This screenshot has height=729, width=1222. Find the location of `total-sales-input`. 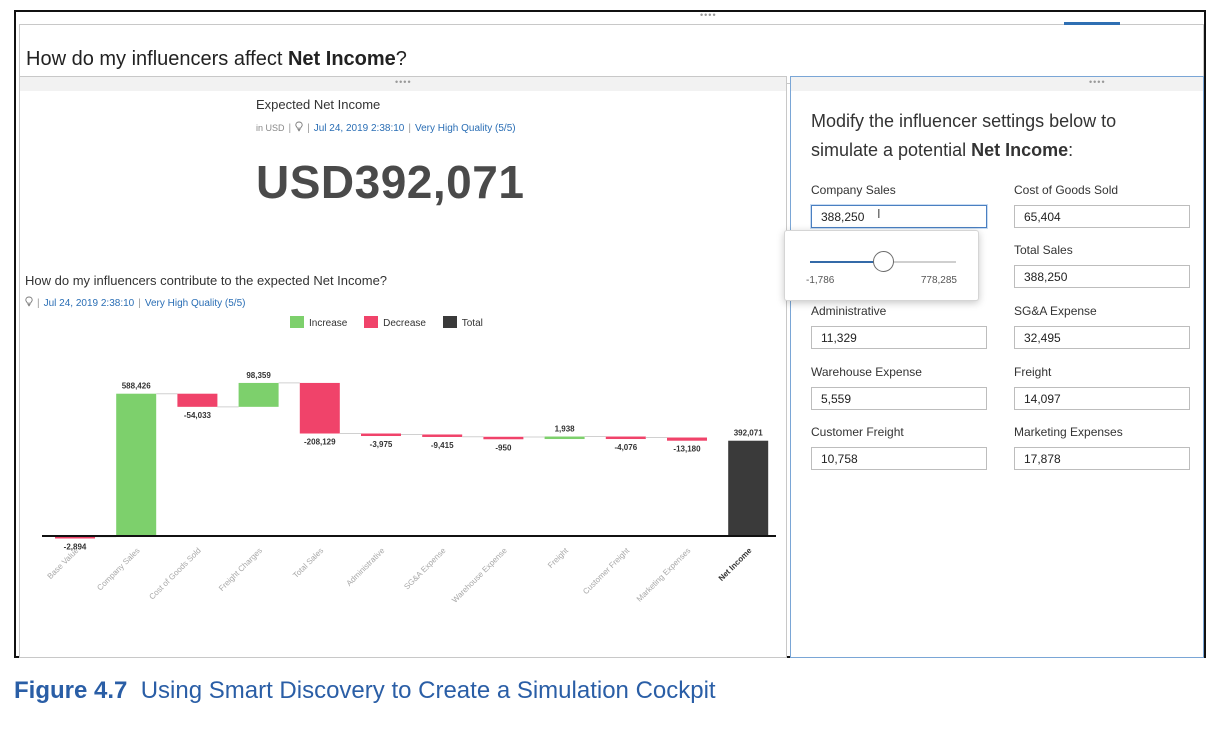

total-sales-input is located at coordinates (1102, 276).